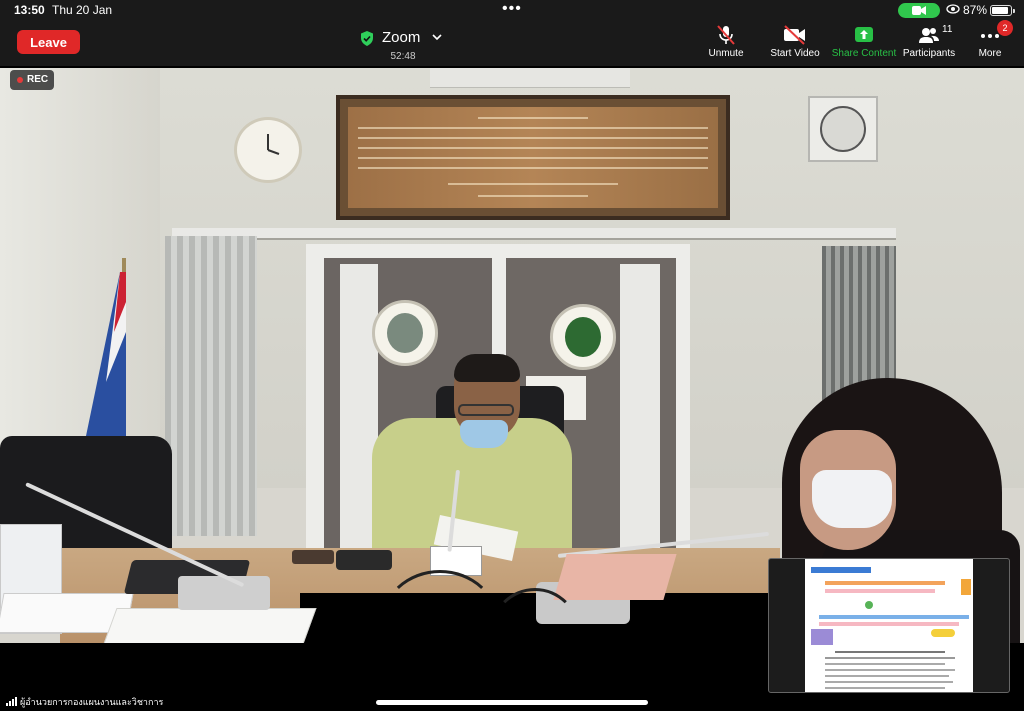  I want to click on record-dot-icon, so click(20, 80).